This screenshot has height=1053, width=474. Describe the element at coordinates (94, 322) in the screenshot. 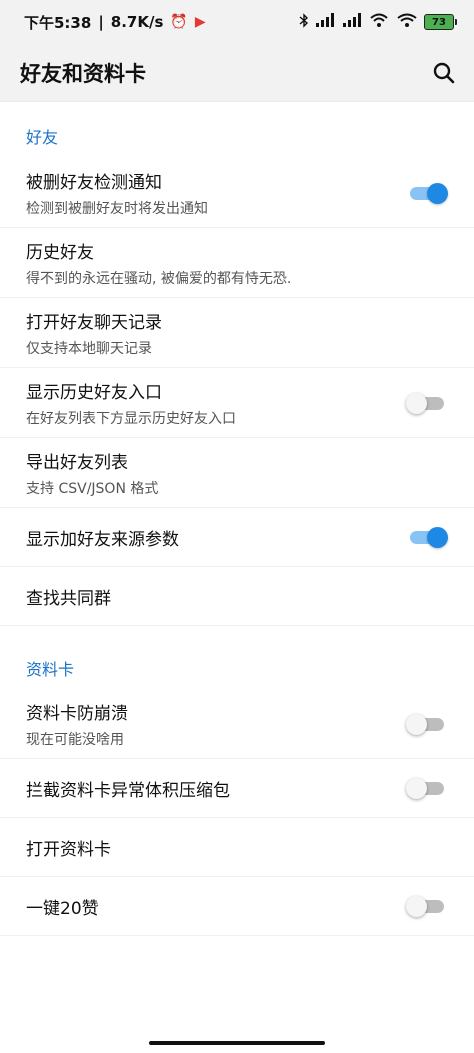

I see `setting-title: 打开好友聊天记录` at that location.